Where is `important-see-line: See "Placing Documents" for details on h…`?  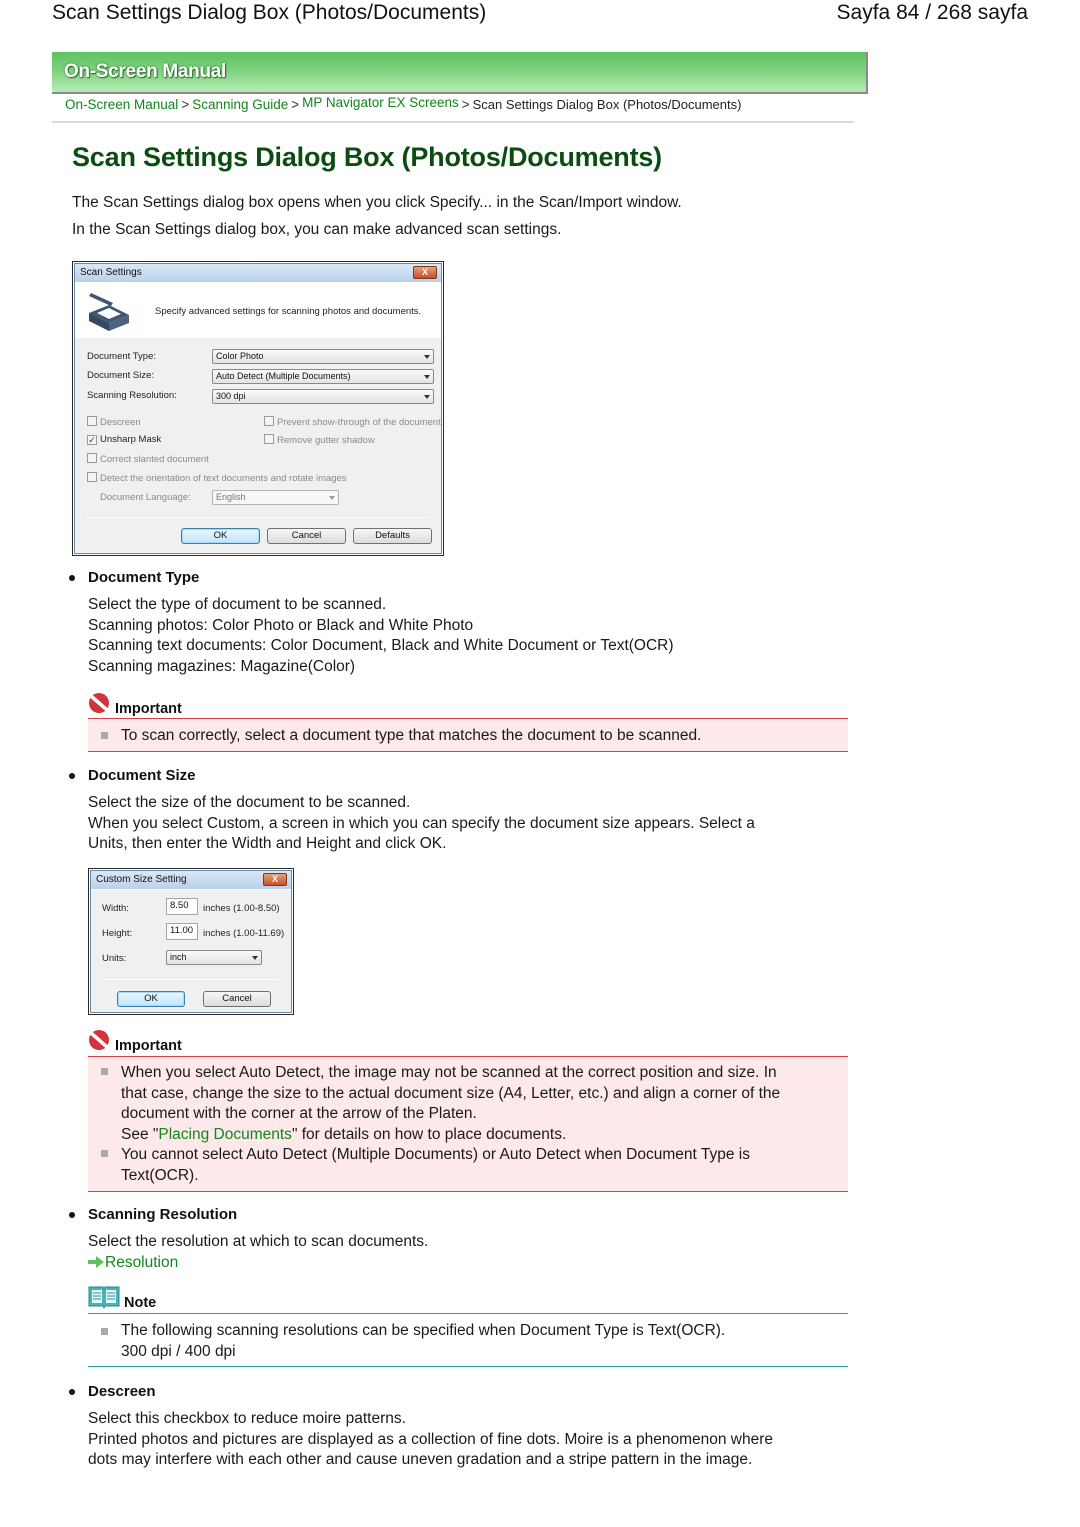
important-see-line: See "Placing Documents" for details on h… is located at coordinates (450, 1135).